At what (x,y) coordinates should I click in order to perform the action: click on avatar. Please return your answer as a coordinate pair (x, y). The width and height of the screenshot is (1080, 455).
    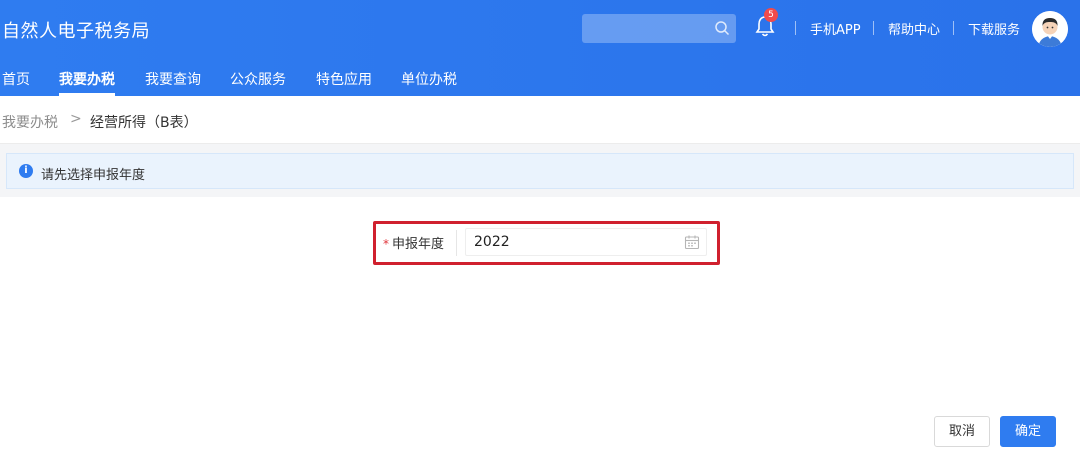
    Looking at the image, I should click on (1050, 29).